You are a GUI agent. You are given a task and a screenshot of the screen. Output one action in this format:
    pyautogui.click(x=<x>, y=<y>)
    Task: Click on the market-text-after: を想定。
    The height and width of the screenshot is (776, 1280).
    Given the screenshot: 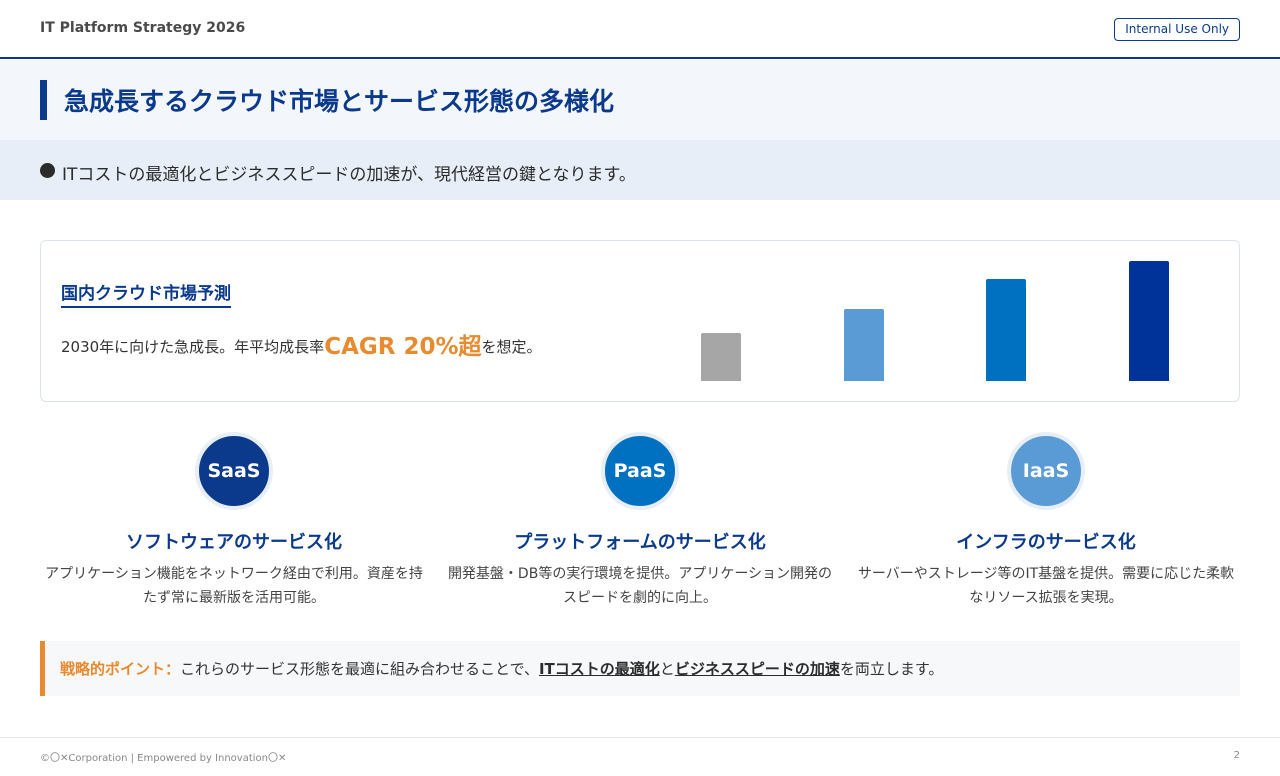 What is the action you would take?
    pyautogui.click(x=511, y=347)
    